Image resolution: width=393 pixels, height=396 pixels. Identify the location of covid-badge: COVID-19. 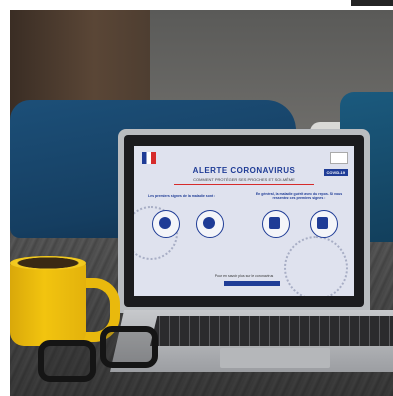
(335, 172).